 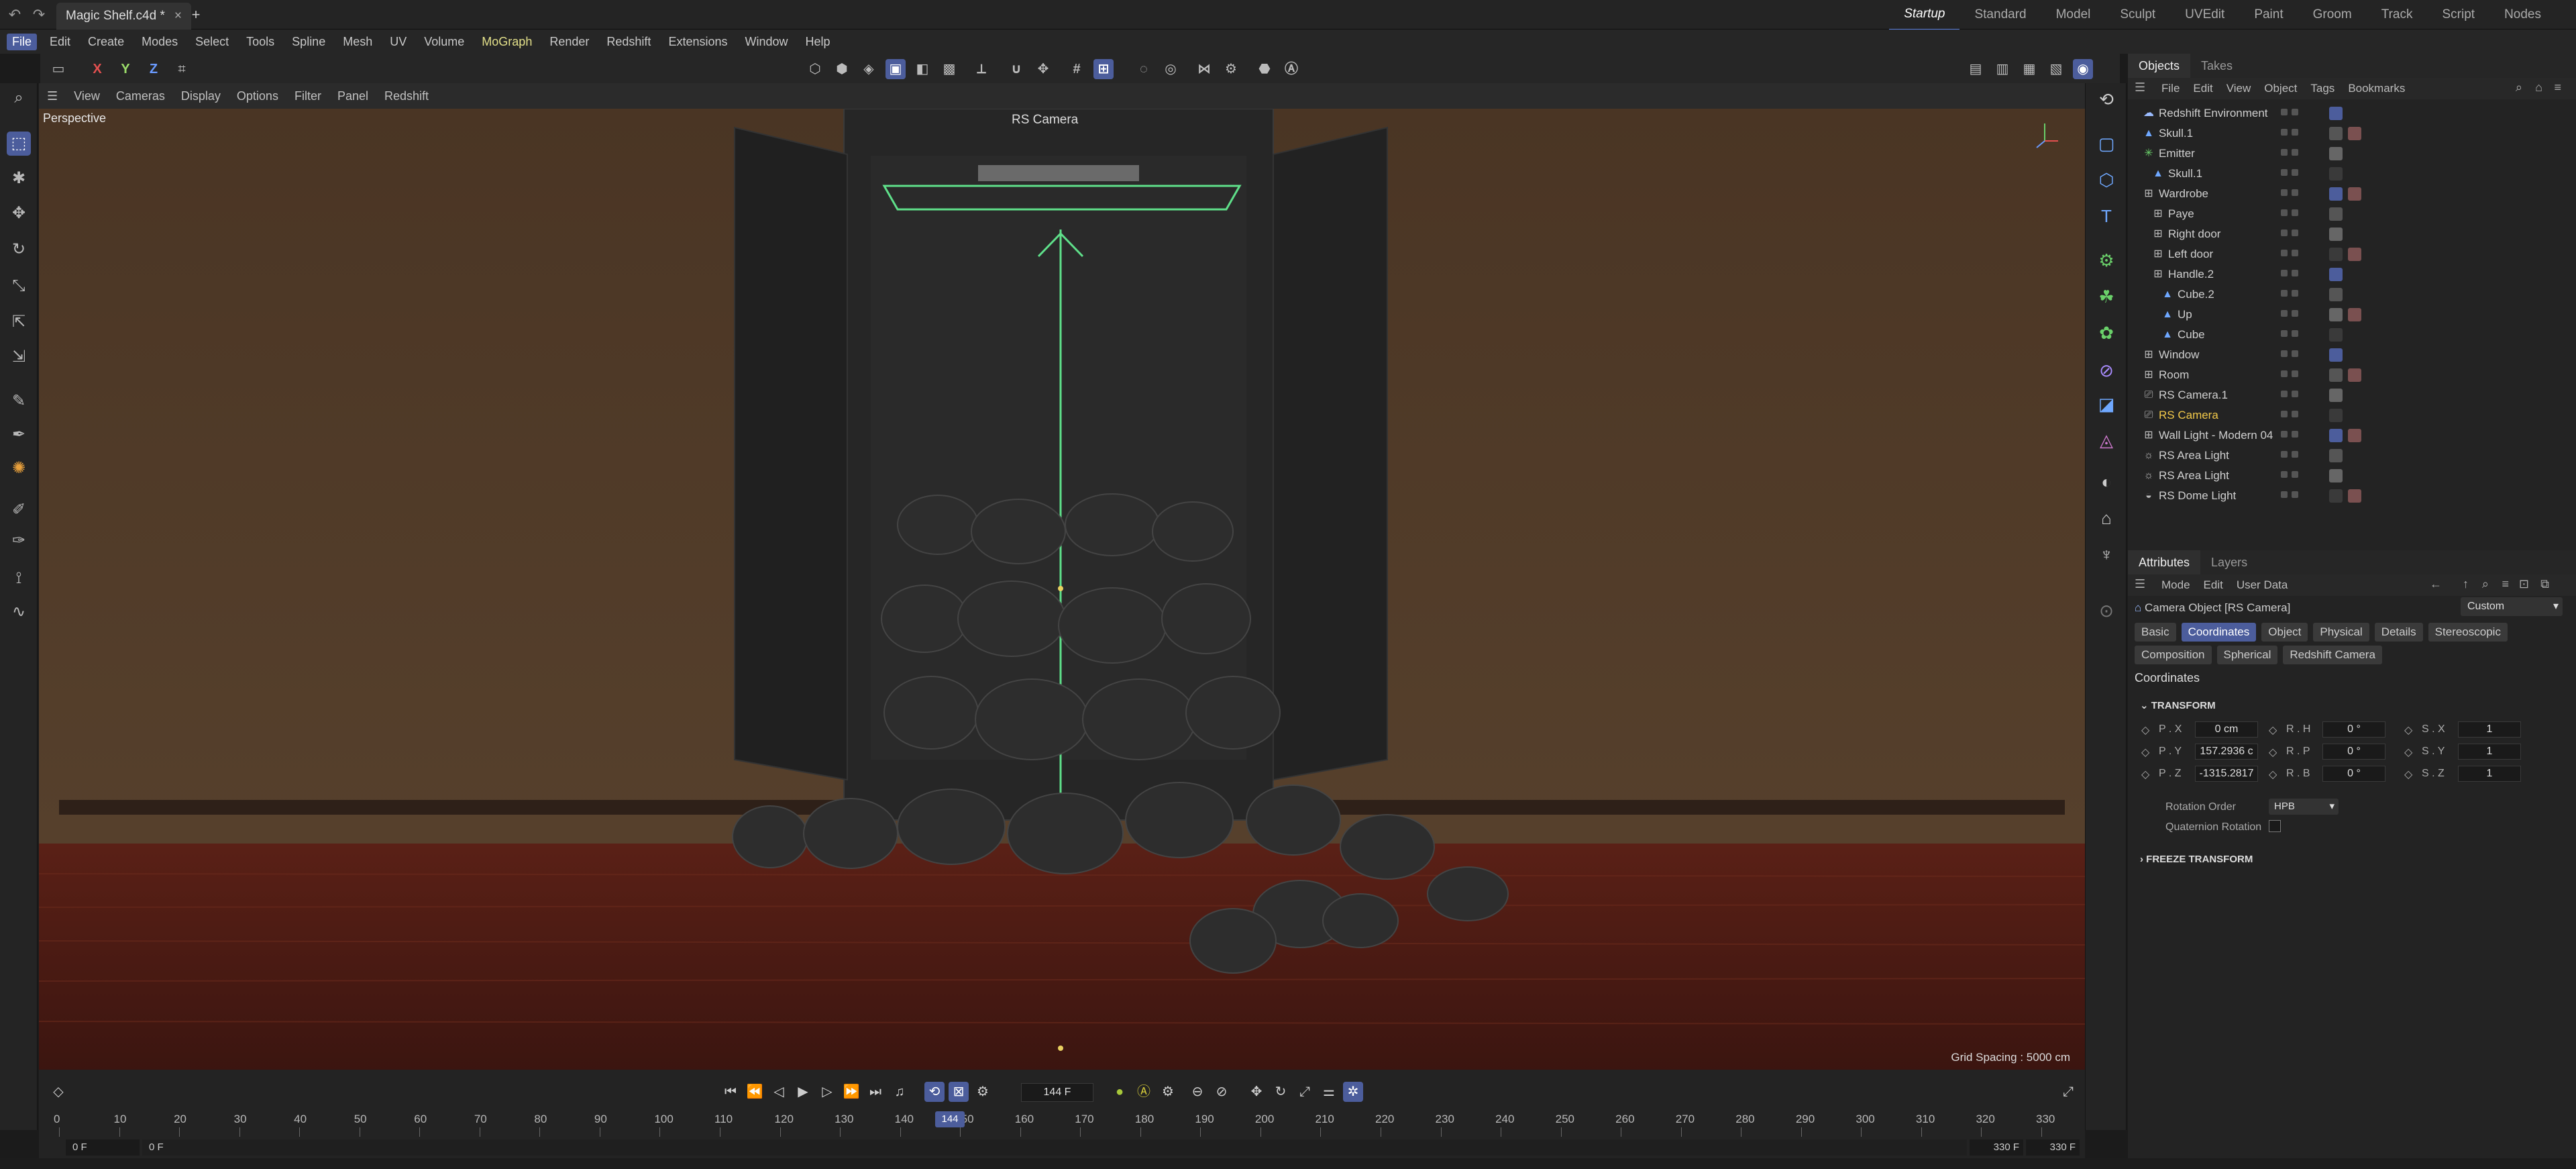 What do you see at coordinates (87, 96) in the screenshot?
I see `viewport-menu-view: View` at bounding box center [87, 96].